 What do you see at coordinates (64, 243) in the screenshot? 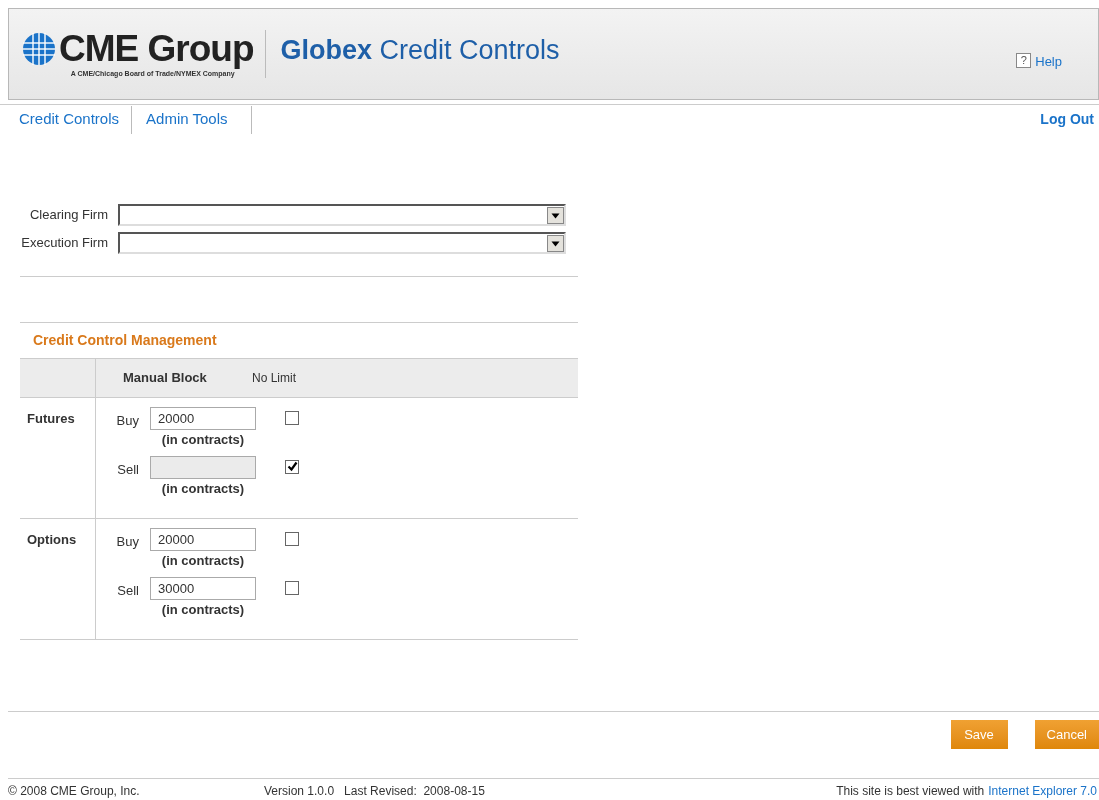
I see `field-label: Execution Firm` at bounding box center [64, 243].